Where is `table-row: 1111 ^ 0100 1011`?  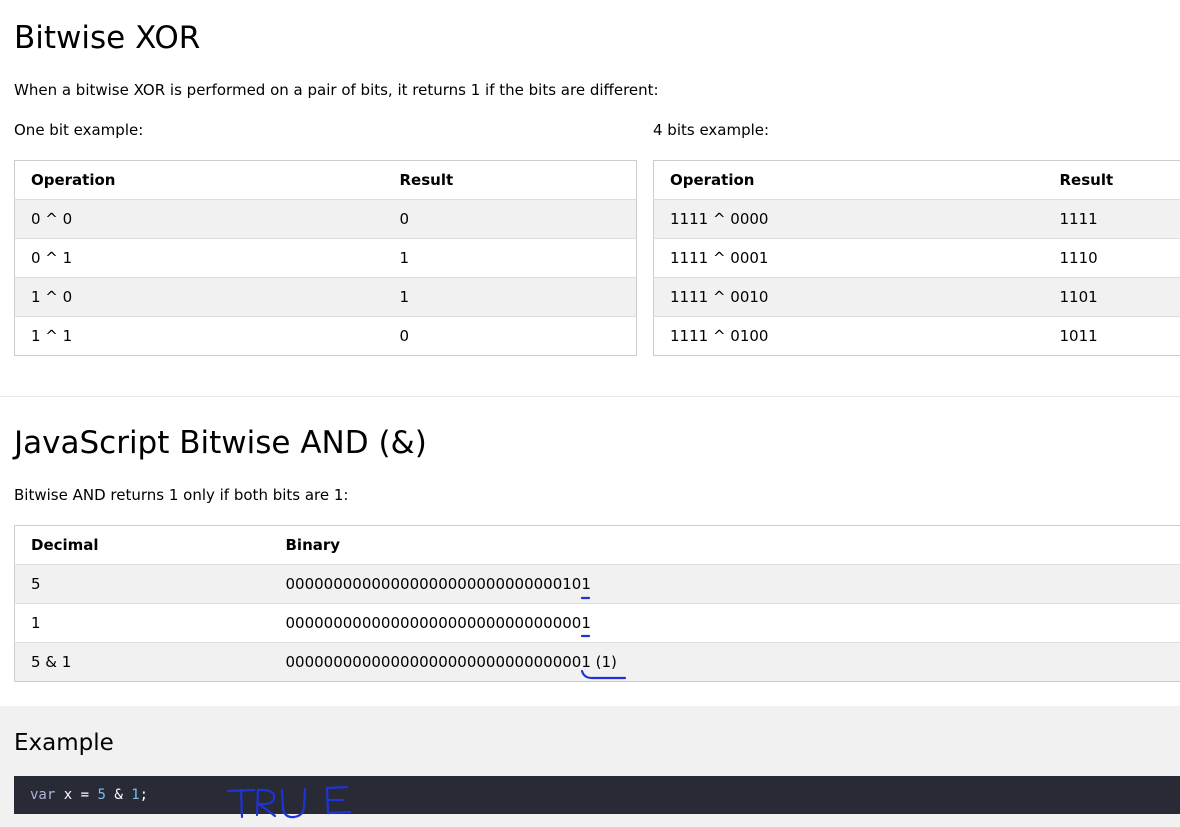 table-row: 1111 ^ 0100 1011 is located at coordinates (917, 336).